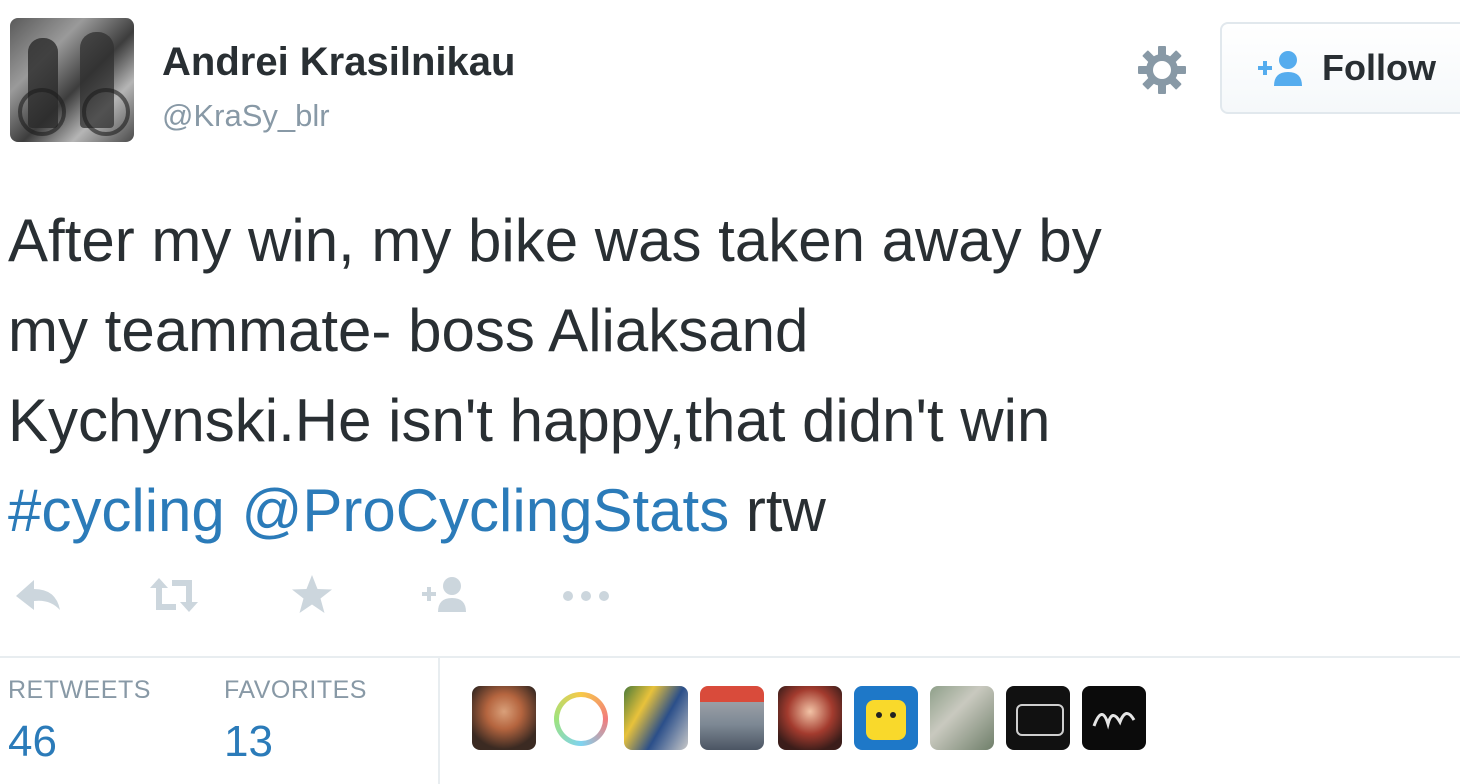  Describe the element at coordinates (312, 595) in the screenshot. I see `favorite-icon` at that location.